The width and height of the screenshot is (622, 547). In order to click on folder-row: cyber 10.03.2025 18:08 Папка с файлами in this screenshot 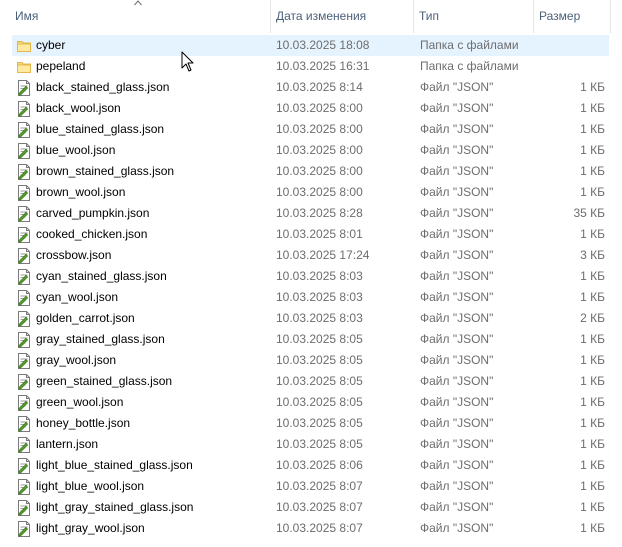, I will do `click(310, 45)`.